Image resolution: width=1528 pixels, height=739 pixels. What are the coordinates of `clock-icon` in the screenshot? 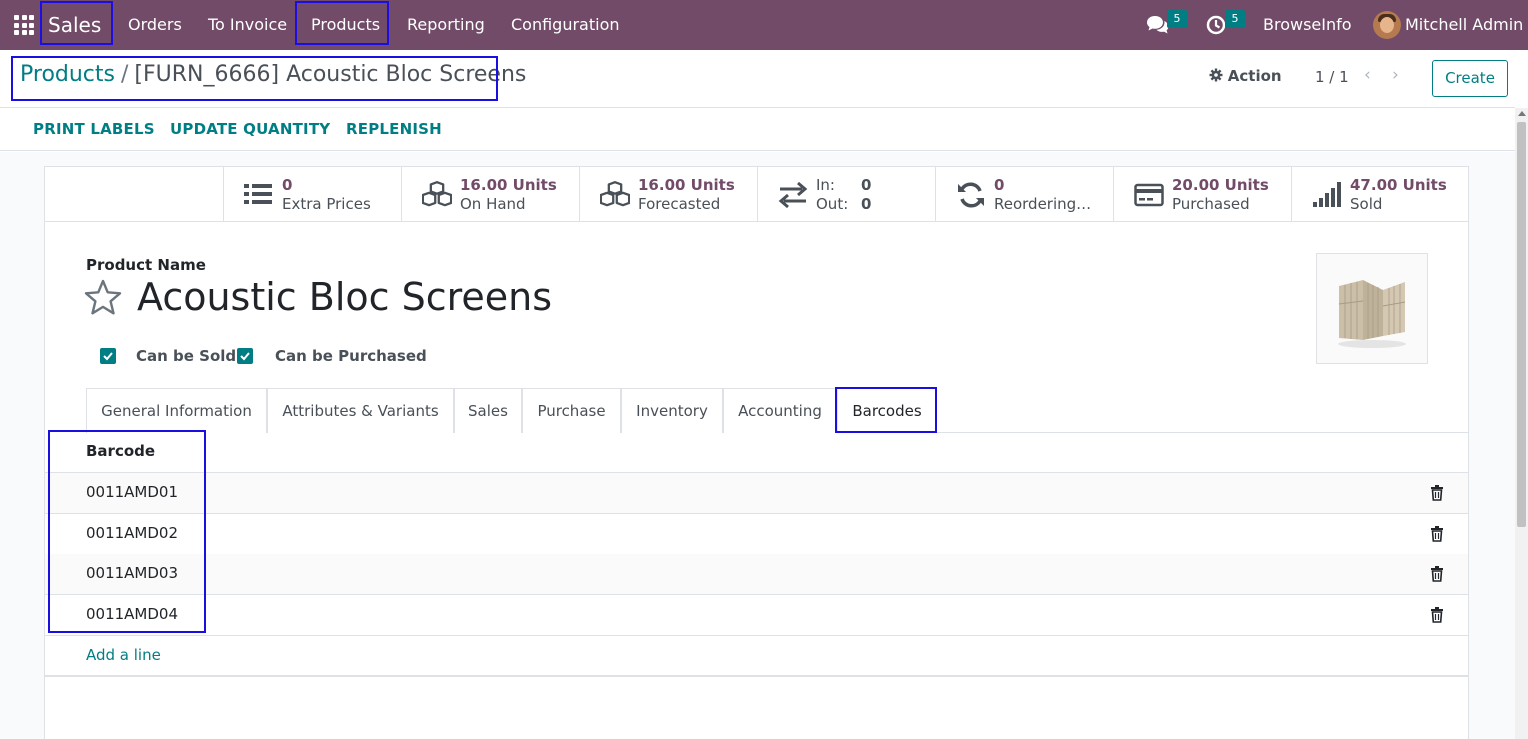 It's located at (1216, 25).